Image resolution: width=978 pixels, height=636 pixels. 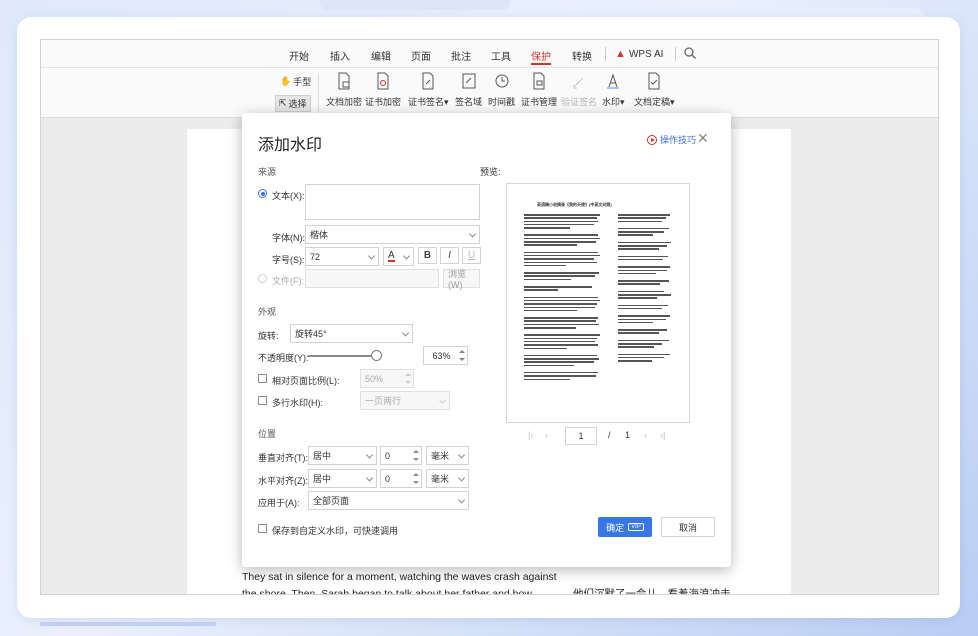 I want to click on bold-button: B, so click(x=427, y=255).